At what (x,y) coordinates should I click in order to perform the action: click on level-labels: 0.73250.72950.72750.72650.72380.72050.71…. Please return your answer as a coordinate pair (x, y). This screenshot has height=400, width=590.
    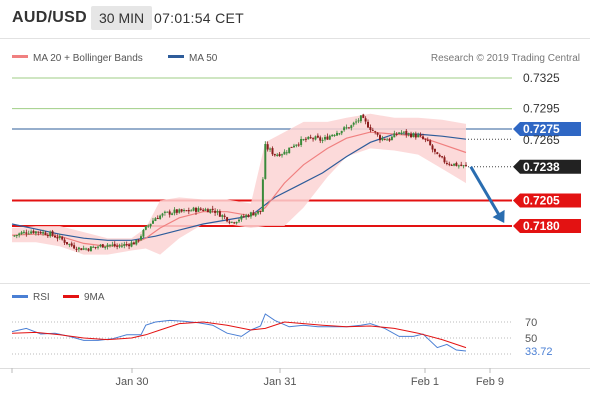
    Looking at the image, I should click on (547, 152).